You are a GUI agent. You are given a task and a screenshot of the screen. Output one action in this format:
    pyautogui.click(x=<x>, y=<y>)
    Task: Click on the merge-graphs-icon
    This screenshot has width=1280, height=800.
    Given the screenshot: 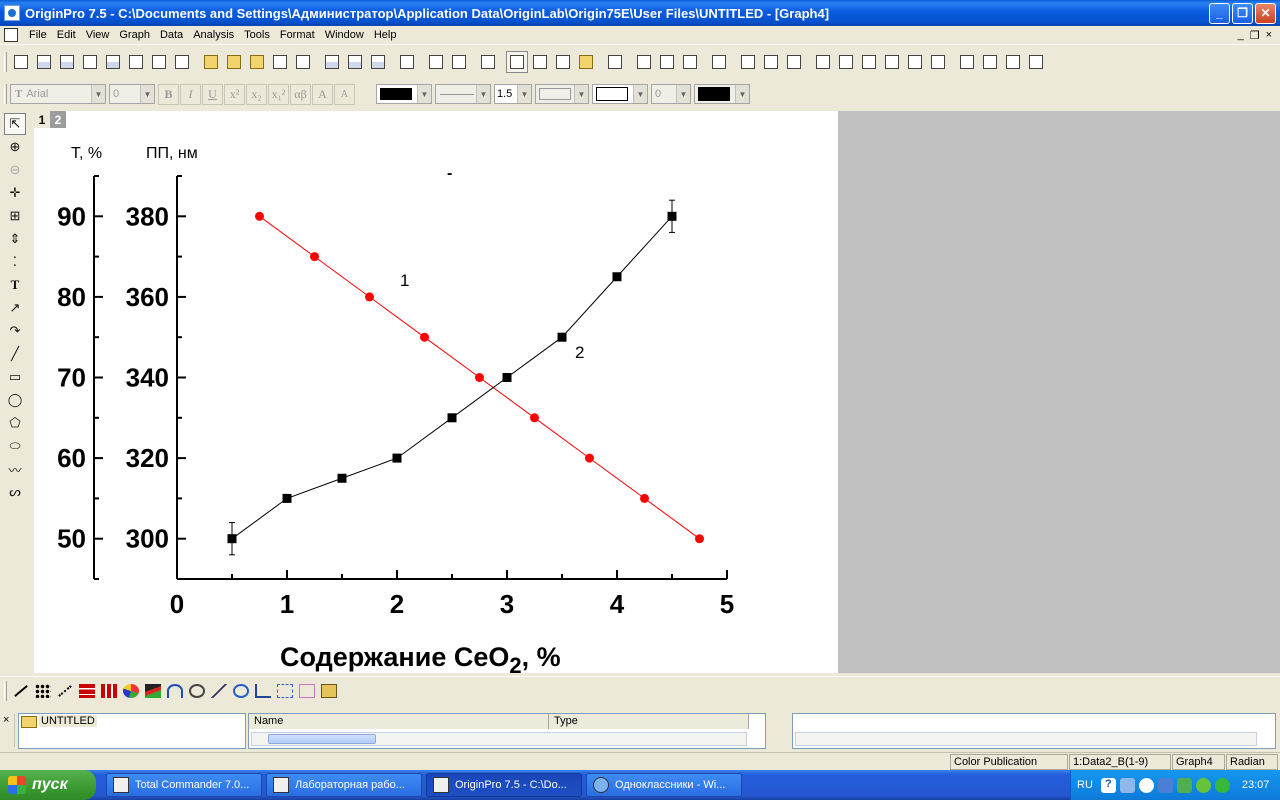 What is the action you would take?
    pyautogui.click(x=794, y=62)
    